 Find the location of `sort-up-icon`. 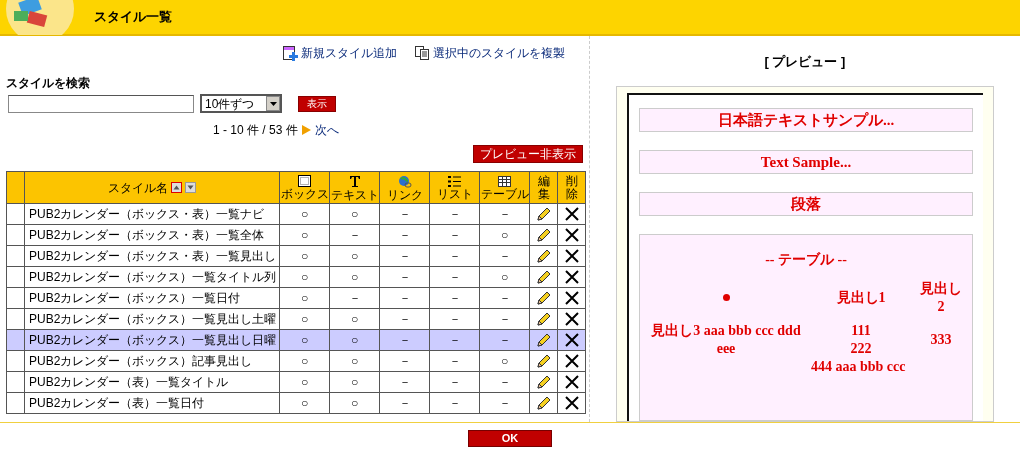

sort-up-icon is located at coordinates (176, 187).